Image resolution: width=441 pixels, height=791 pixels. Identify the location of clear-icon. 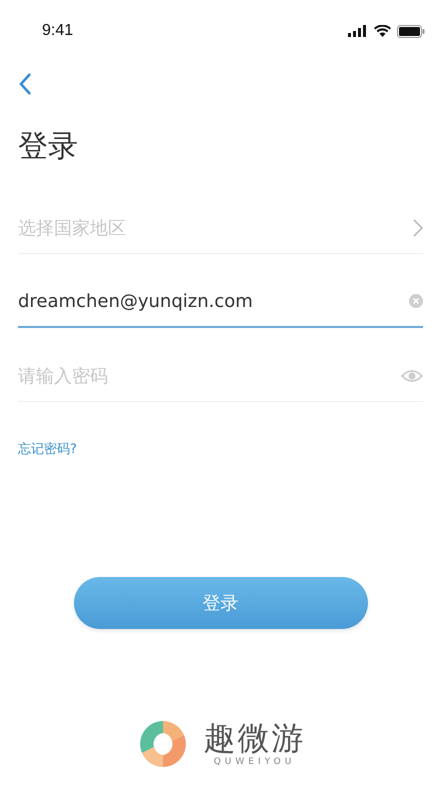
(416, 301).